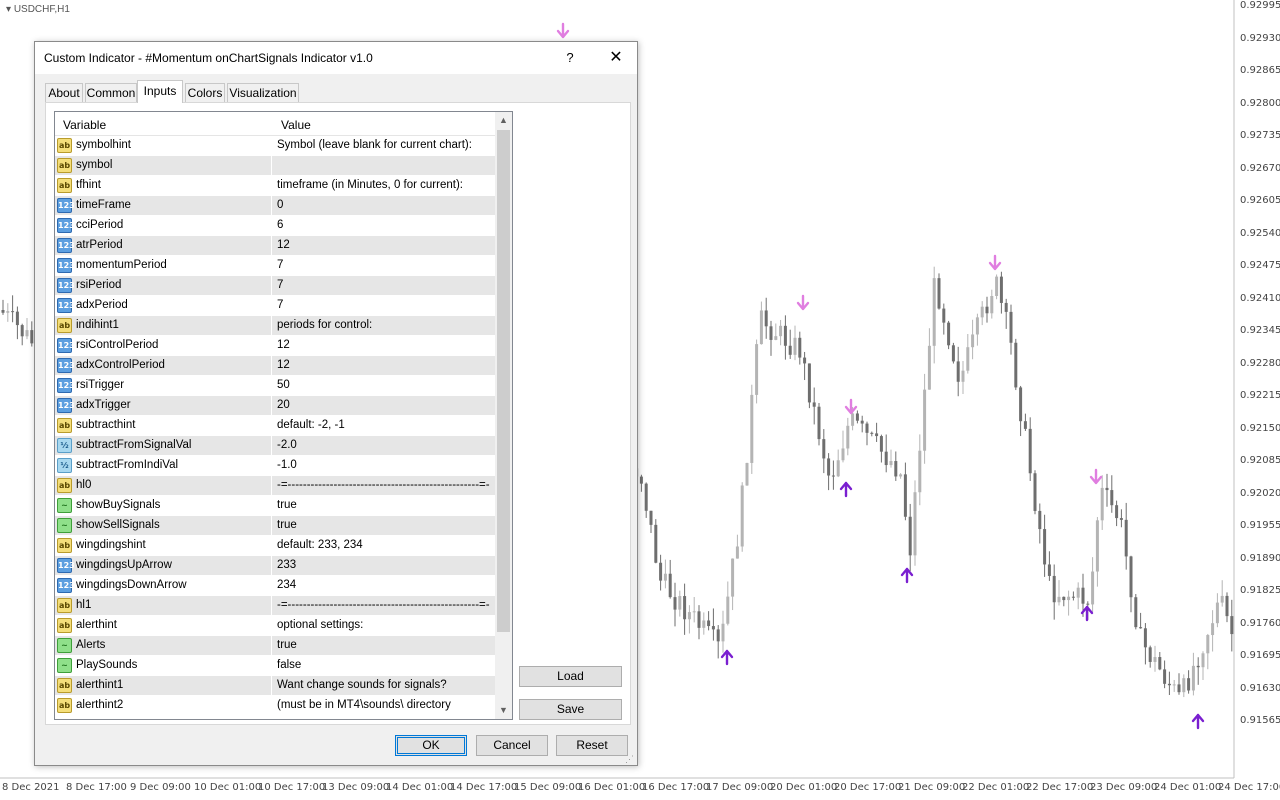 The image size is (1280, 800). I want to click on table-row: ~ showSellSignals true, so click(275, 526).